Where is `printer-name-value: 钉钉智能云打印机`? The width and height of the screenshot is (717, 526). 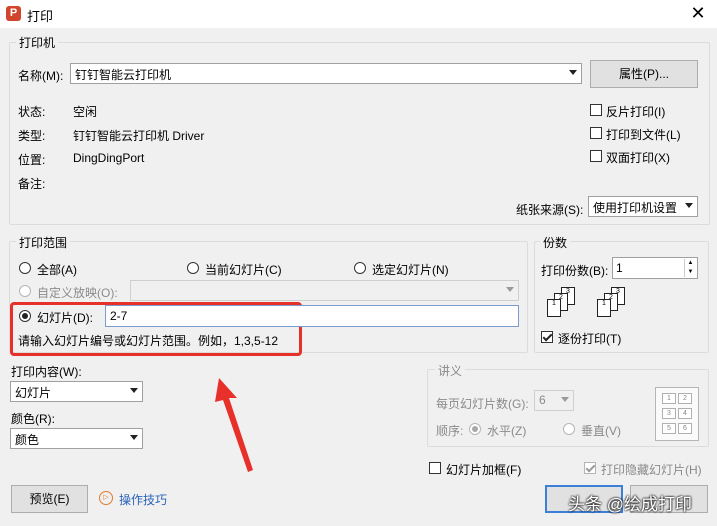 printer-name-value: 钉钉智能云打印机 is located at coordinates (123, 75).